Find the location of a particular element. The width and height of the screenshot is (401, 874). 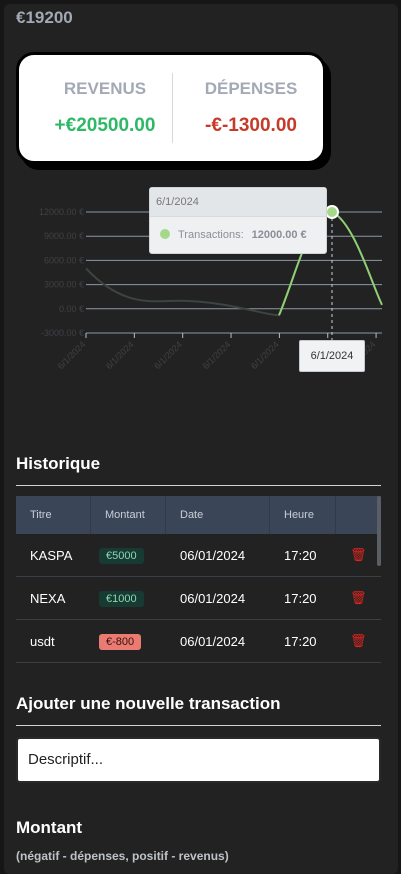

depenses-block: DÉPENSES -€-1300.00 is located at coordinates (251, 108).